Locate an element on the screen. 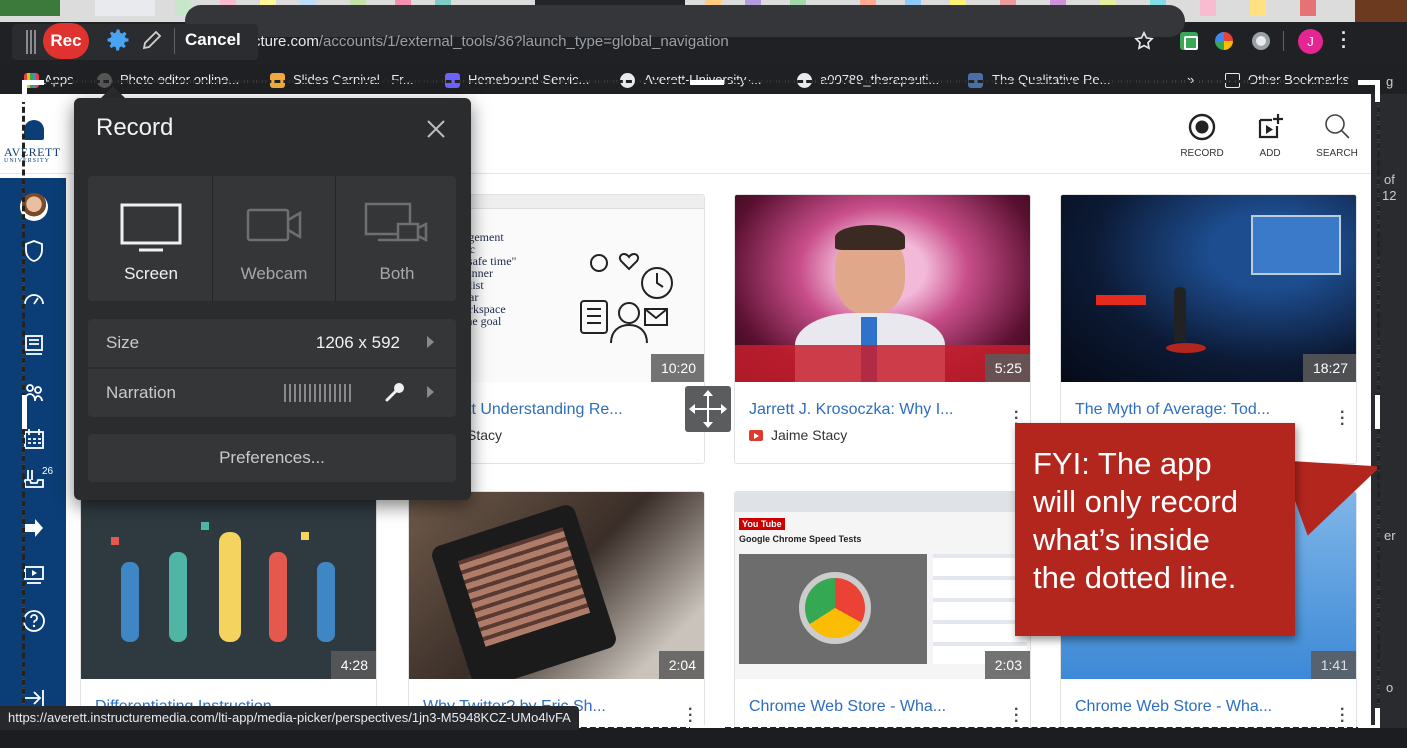  youtube-icon is located at coordinates (756, 435).